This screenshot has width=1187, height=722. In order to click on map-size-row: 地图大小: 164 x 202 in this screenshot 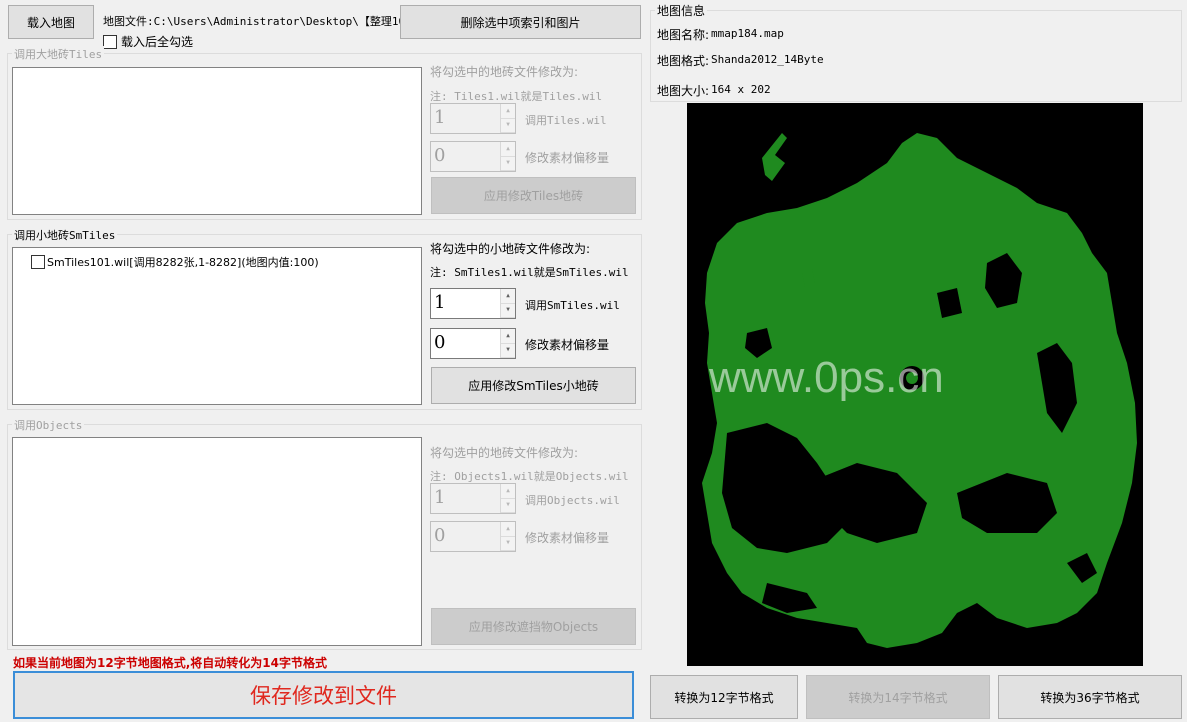, I will do `click(714, 90)`.